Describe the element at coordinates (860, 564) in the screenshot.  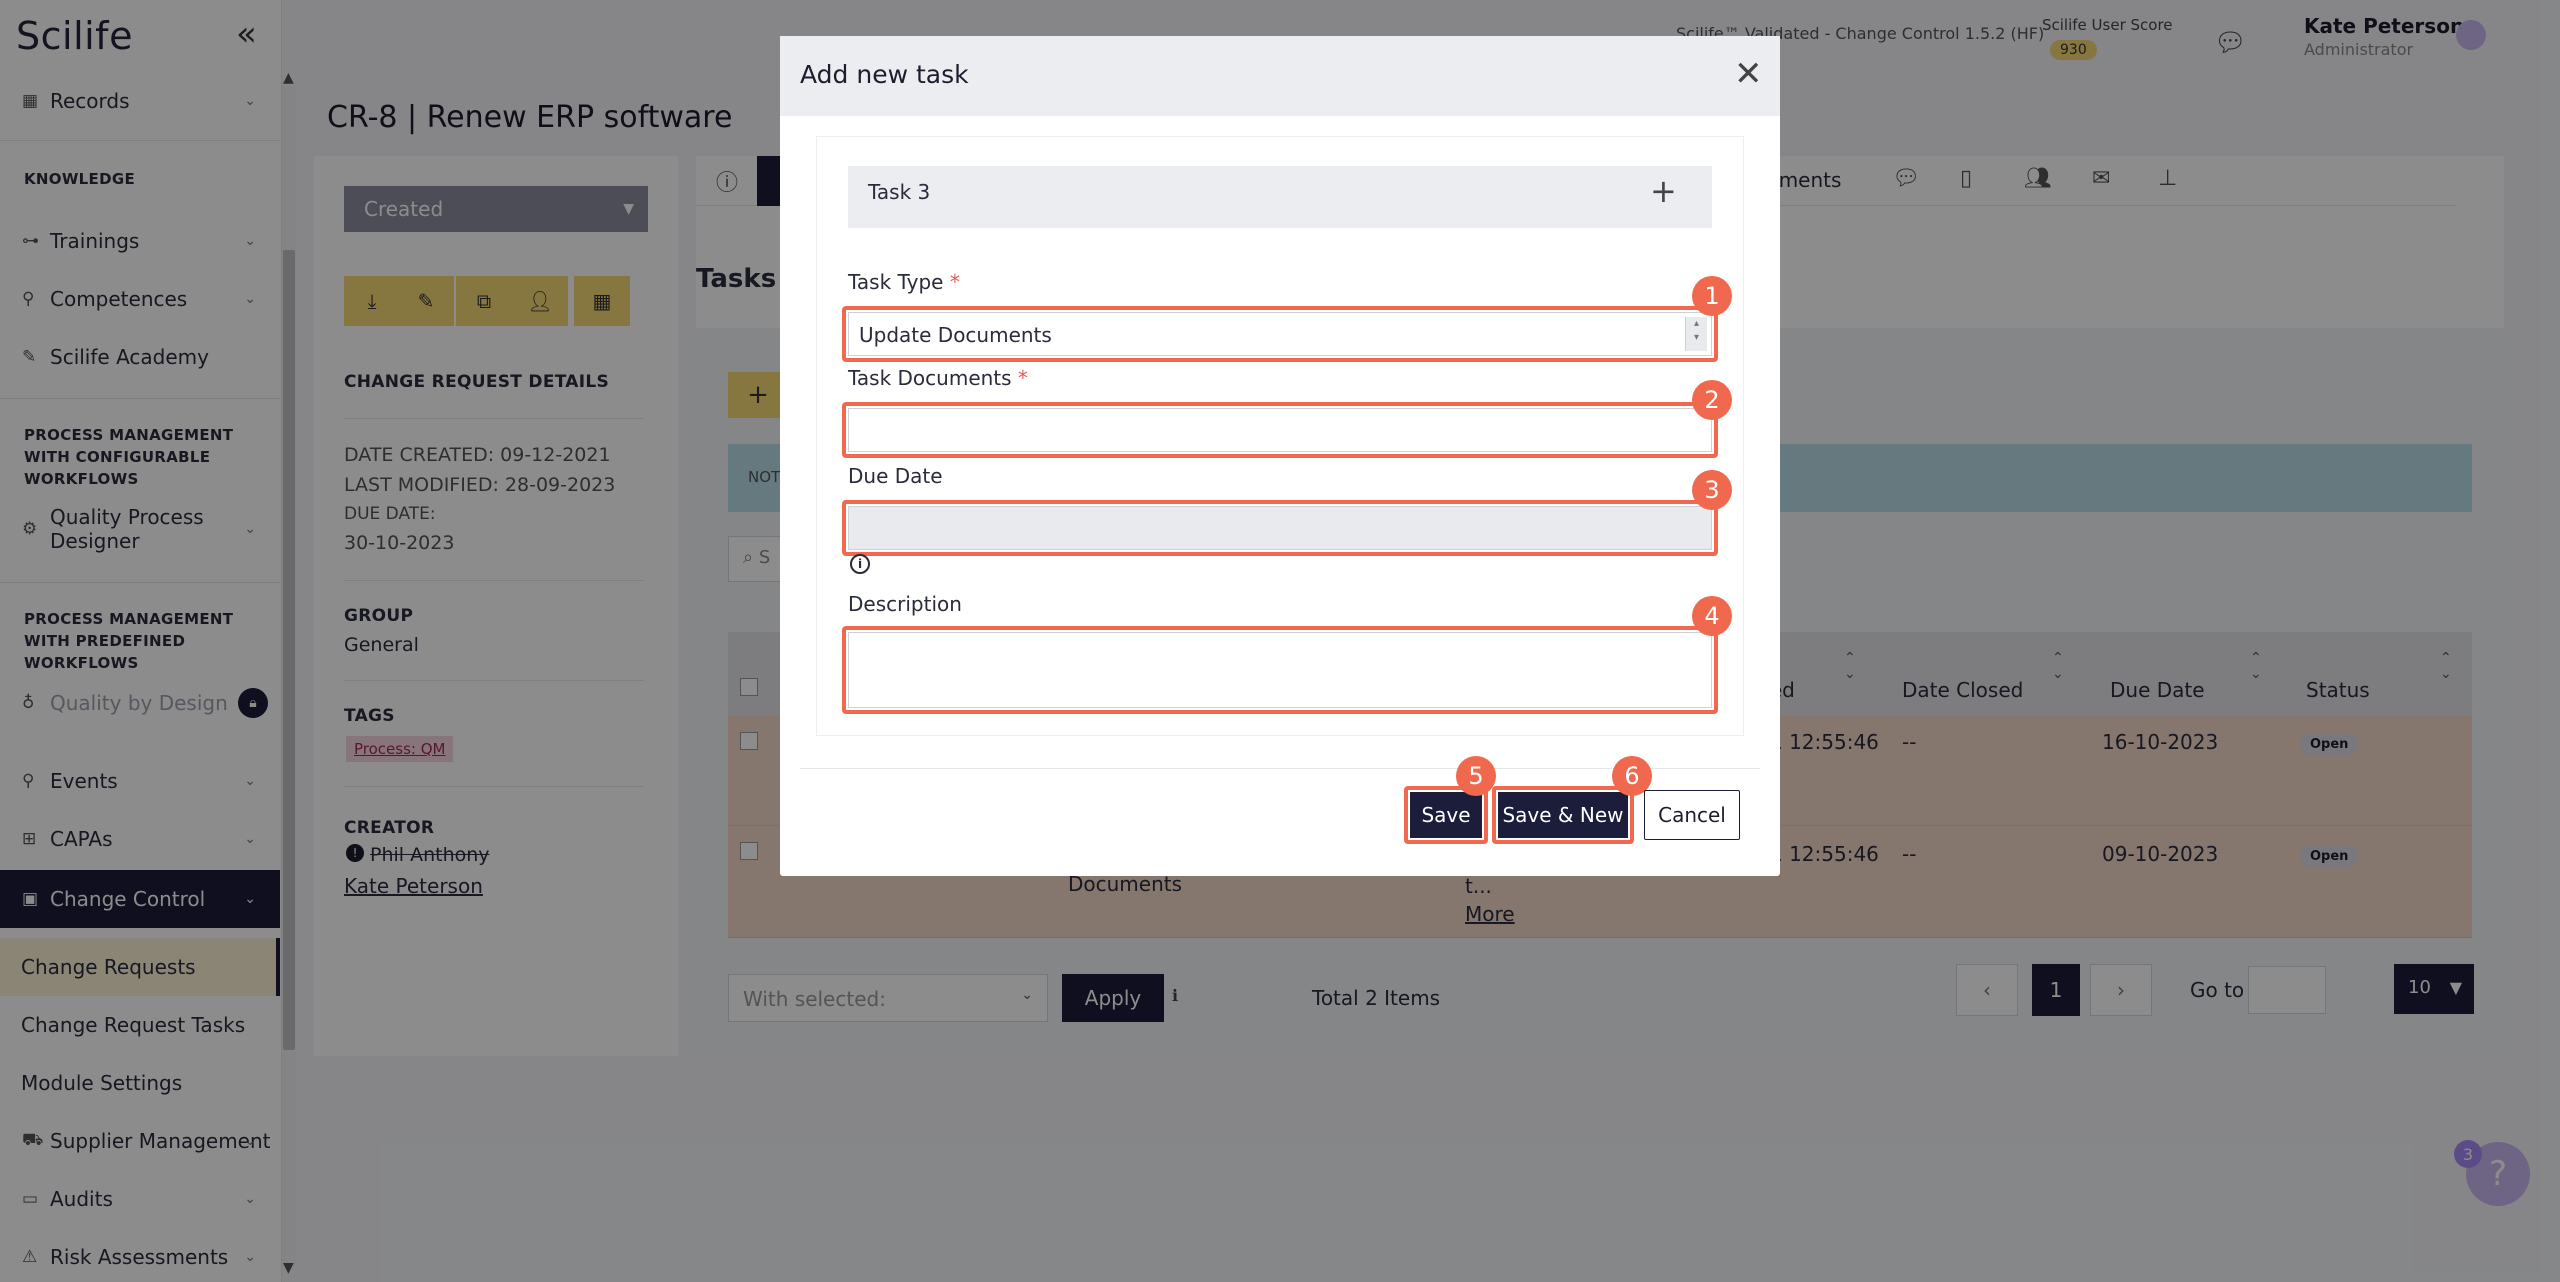
I see `info-icon: i` at that location.